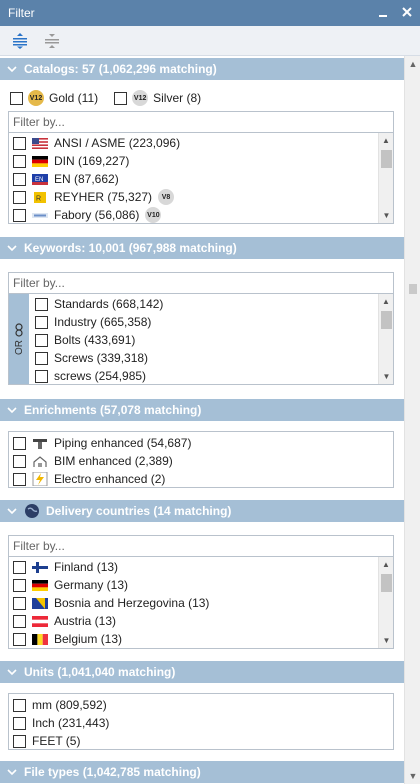 This screenshot has width=420, height=784. Describe the element at coordinates (12, 69) in the screenshot. I see `chevron-down-icon` at that location.